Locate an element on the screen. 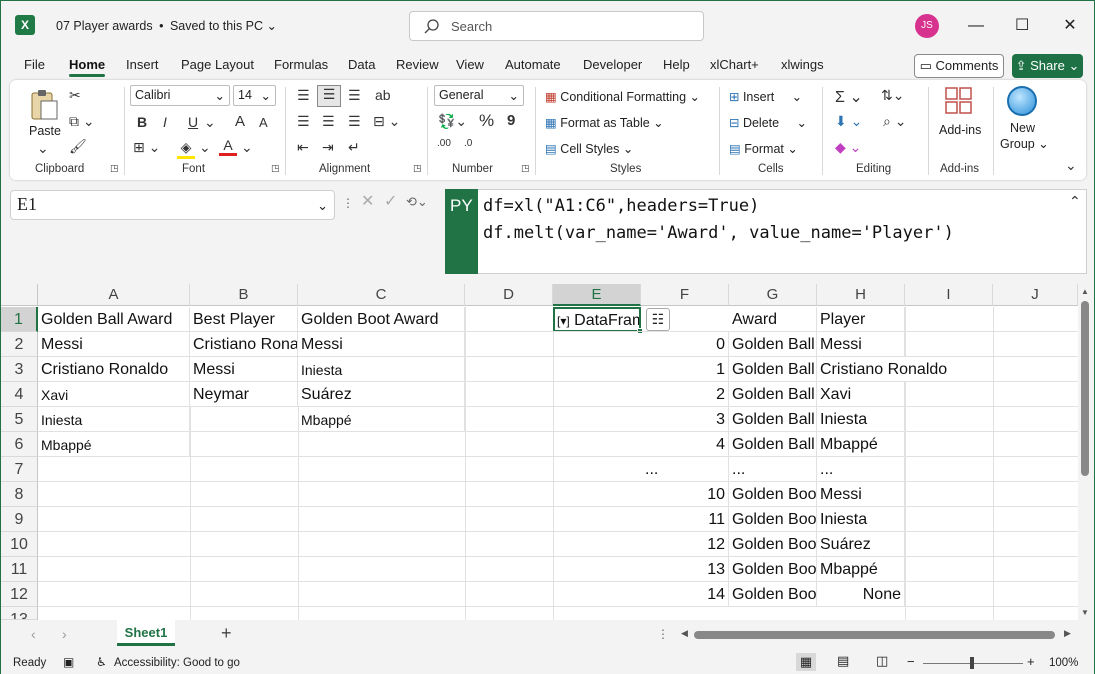  cell-a2: Messi is located at coordinates (114, 344).